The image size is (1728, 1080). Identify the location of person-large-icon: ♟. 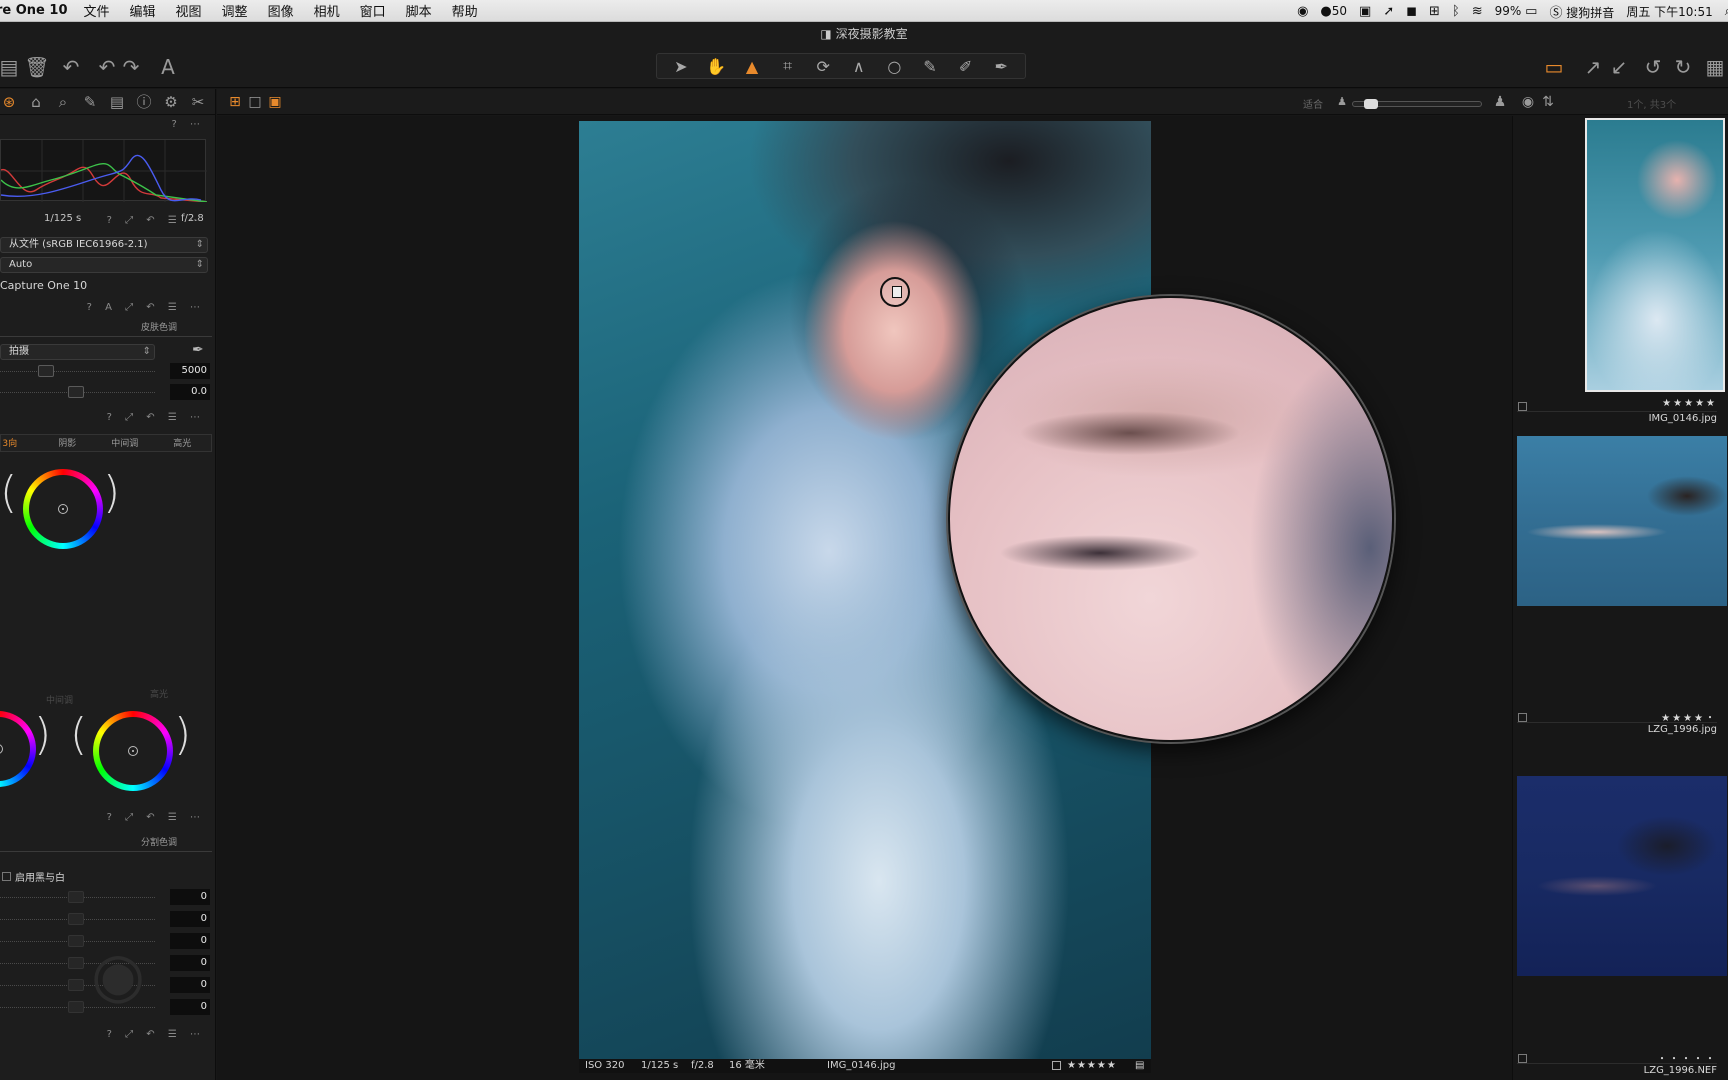
(1500, 102).